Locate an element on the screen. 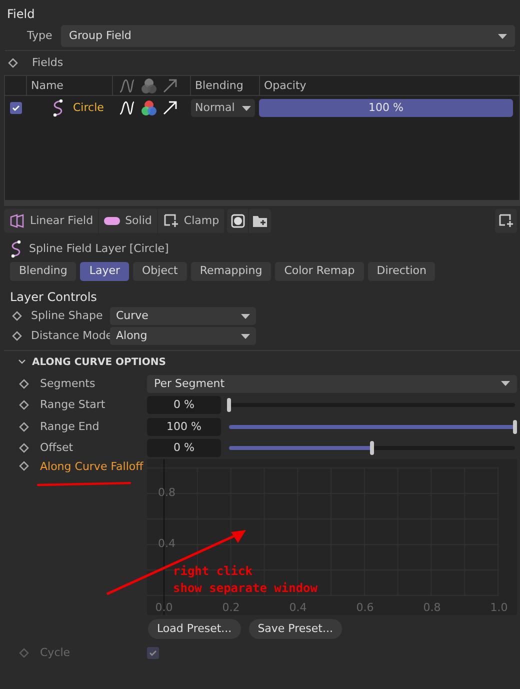 This screenshot has height=689, width=520. tab: Layer is located at coordinates (105, 271).